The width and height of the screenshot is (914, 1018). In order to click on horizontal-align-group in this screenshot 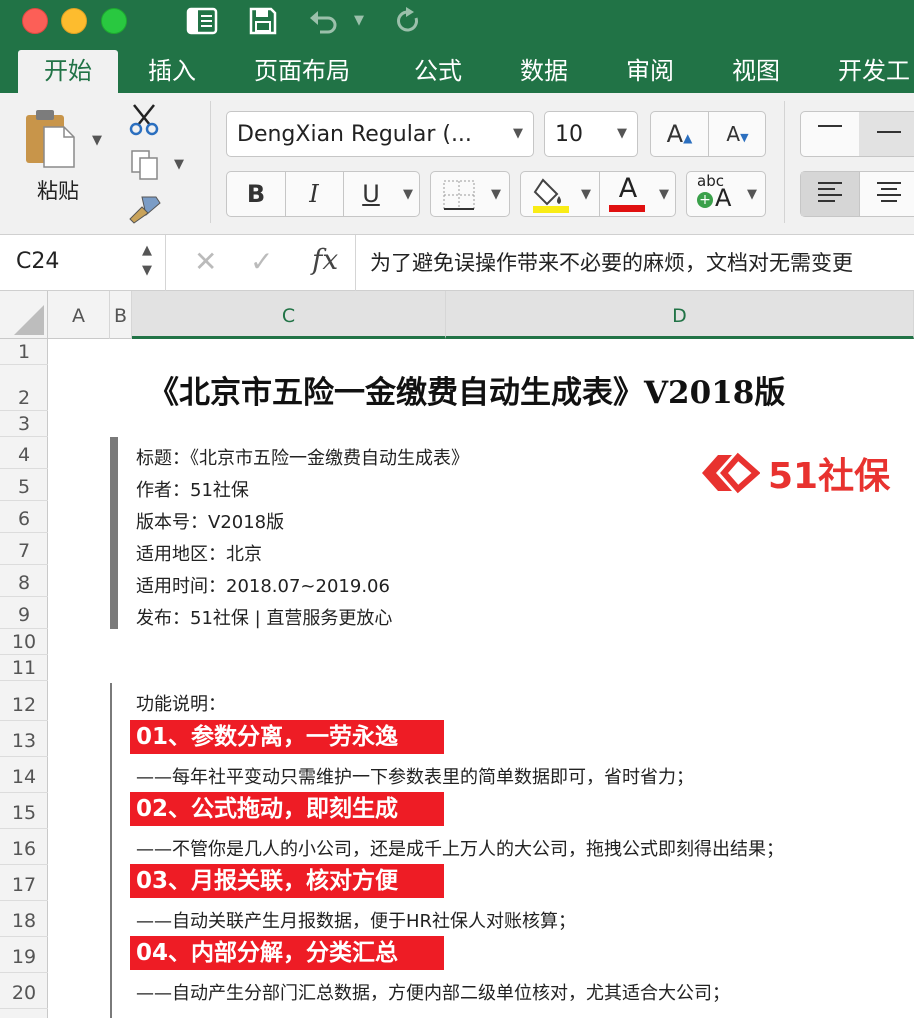, I will do `click(857, 194)`.